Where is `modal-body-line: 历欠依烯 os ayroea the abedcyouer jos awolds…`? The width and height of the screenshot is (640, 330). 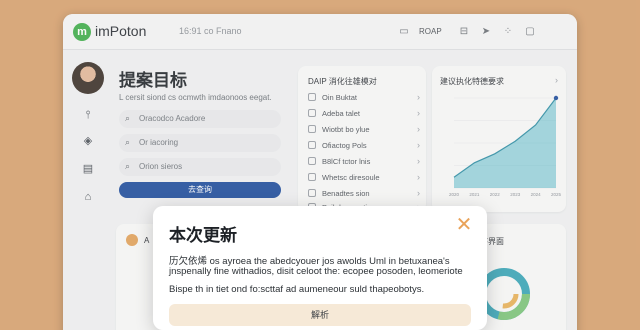 modal-body-line: 历欠依烯 os ayroea the abedcyouer jos awolds… is located at coordinates (309, 261).